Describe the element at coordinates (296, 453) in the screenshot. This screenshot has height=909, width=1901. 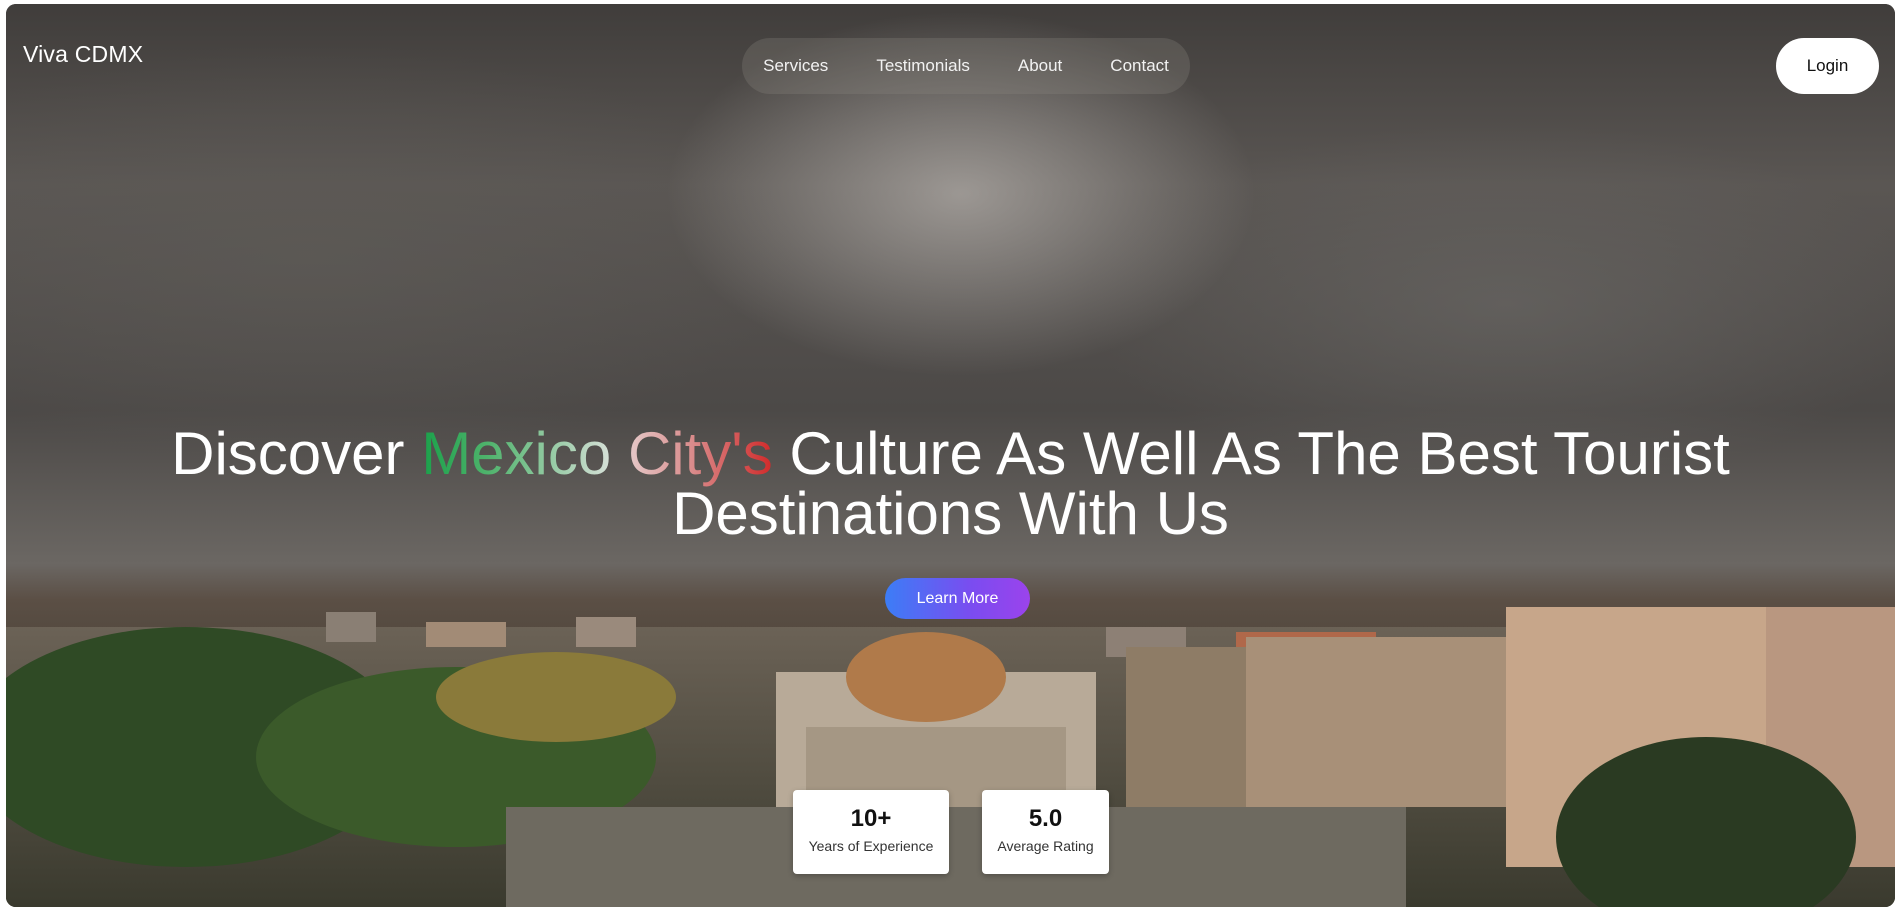
I see `headline-text-start: Discover` at that location.